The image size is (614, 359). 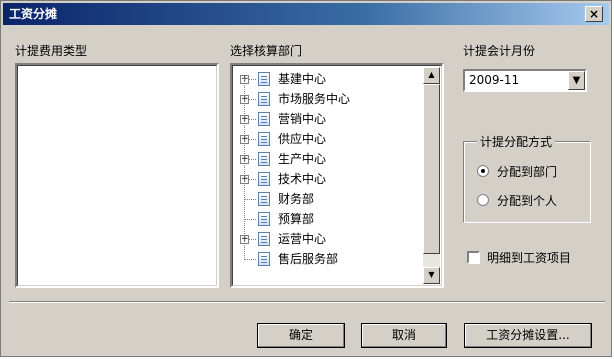 I want to click on tree-item-label: 供应中心, so click(x=302, y=139).